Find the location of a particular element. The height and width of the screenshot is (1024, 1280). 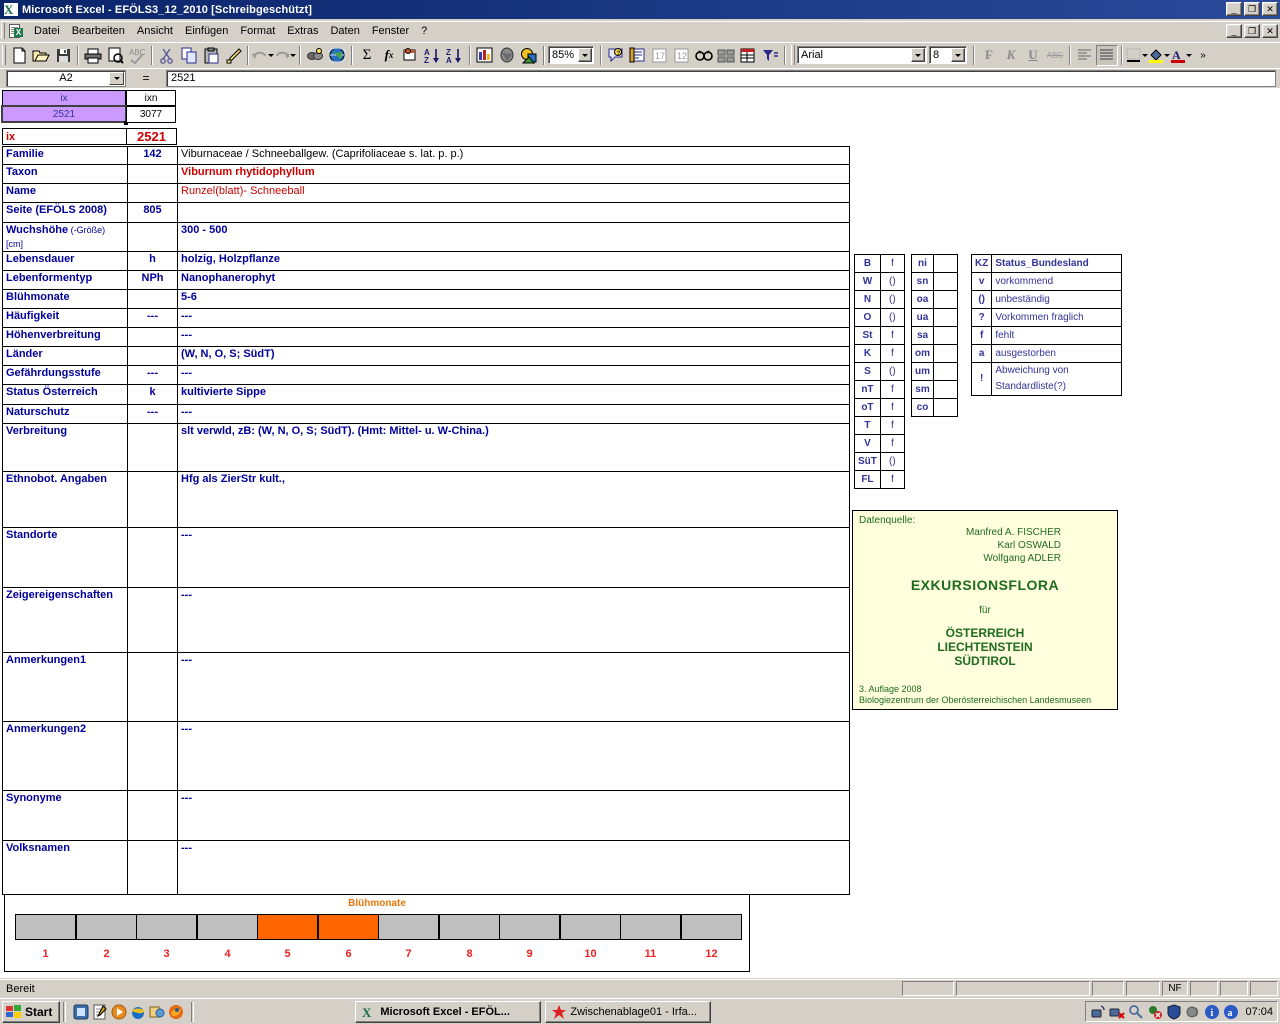

firewall-icon is located at coordinates (1174, 1011).